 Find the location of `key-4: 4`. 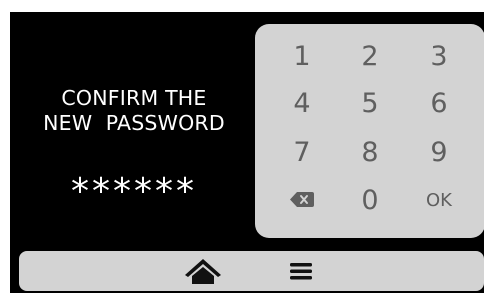

key-4: 4 is located at coordinates (302, 104).